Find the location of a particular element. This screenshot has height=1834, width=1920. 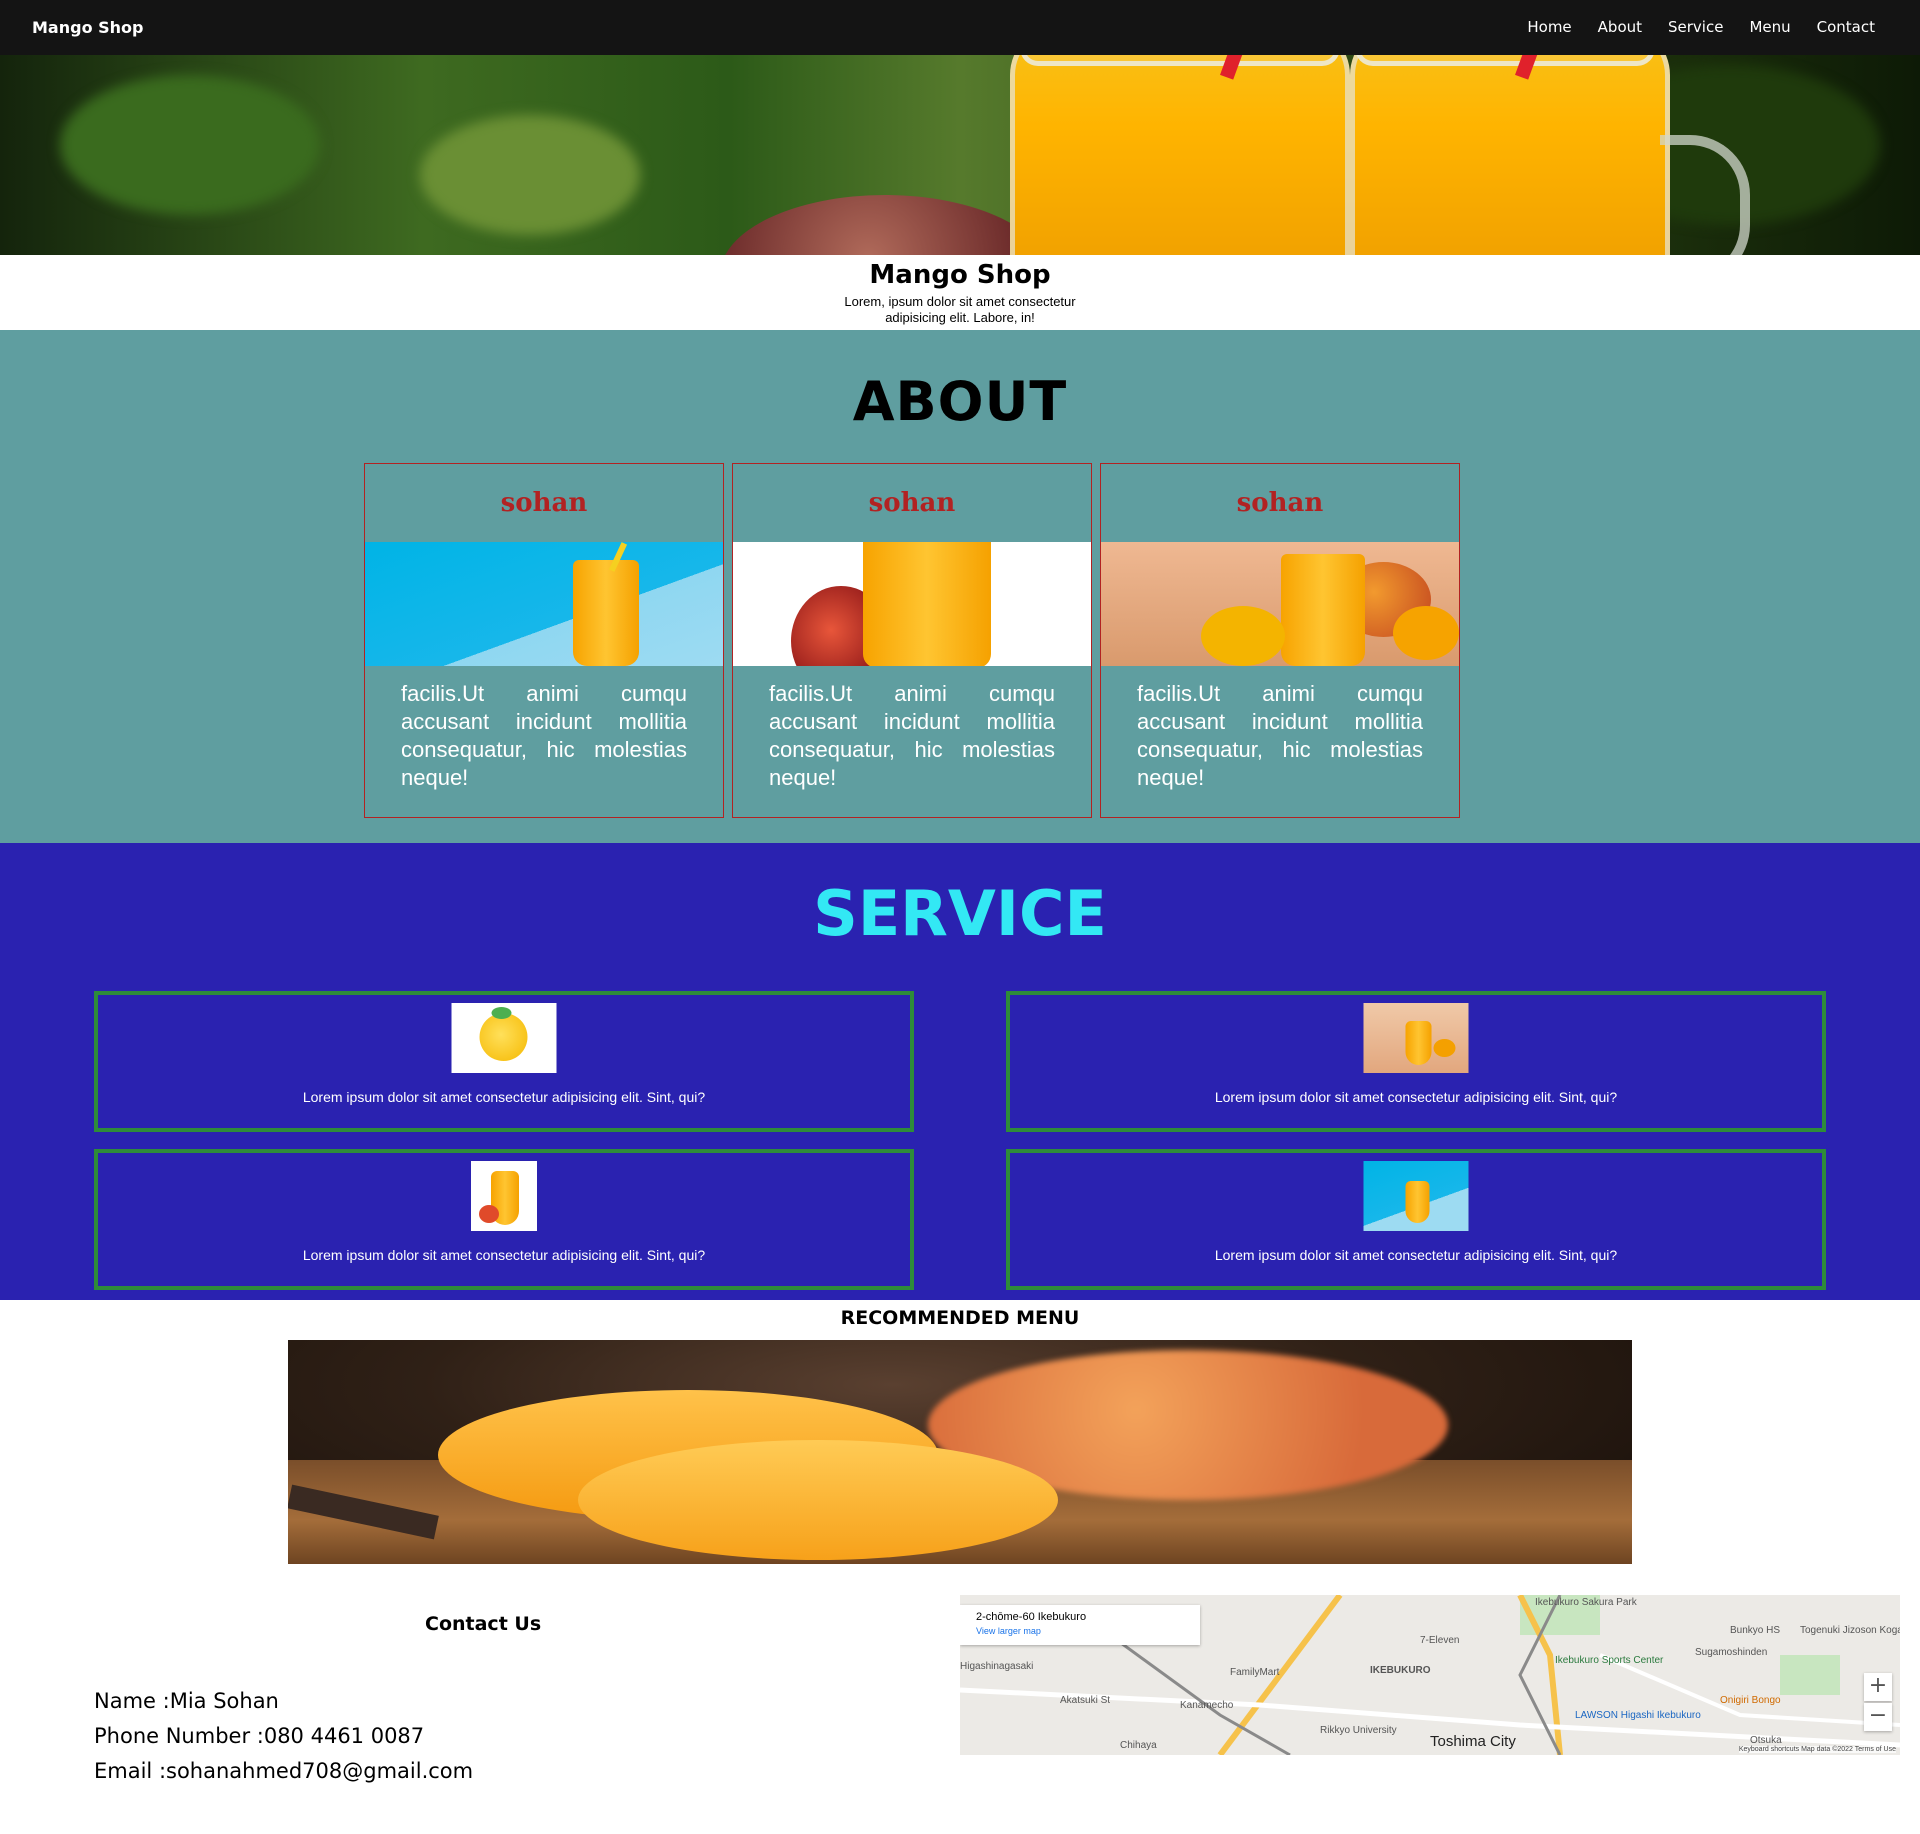

map-label: IKEBUKURO is located at coordinates (1400, 1670).